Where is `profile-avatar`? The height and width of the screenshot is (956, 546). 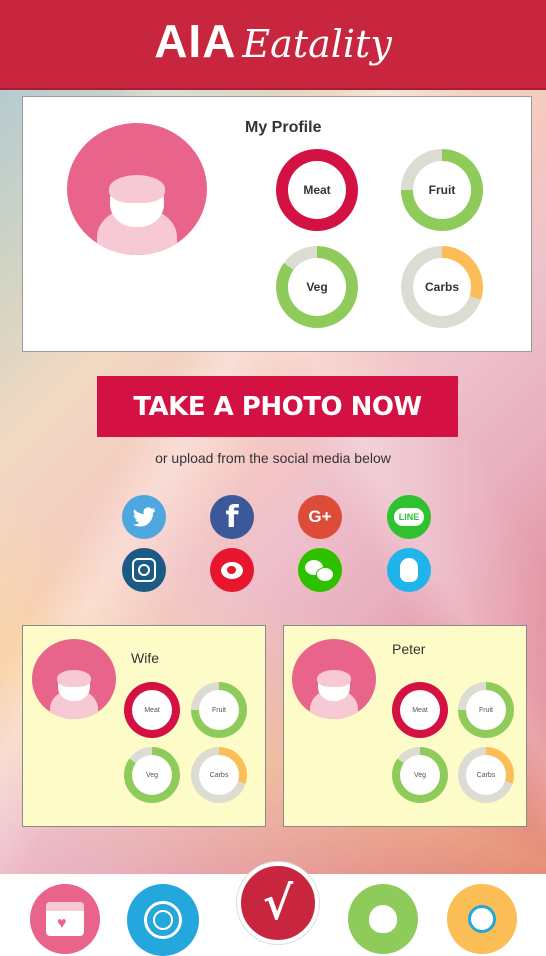
profile-avatar is located at coordinates (137, 189).